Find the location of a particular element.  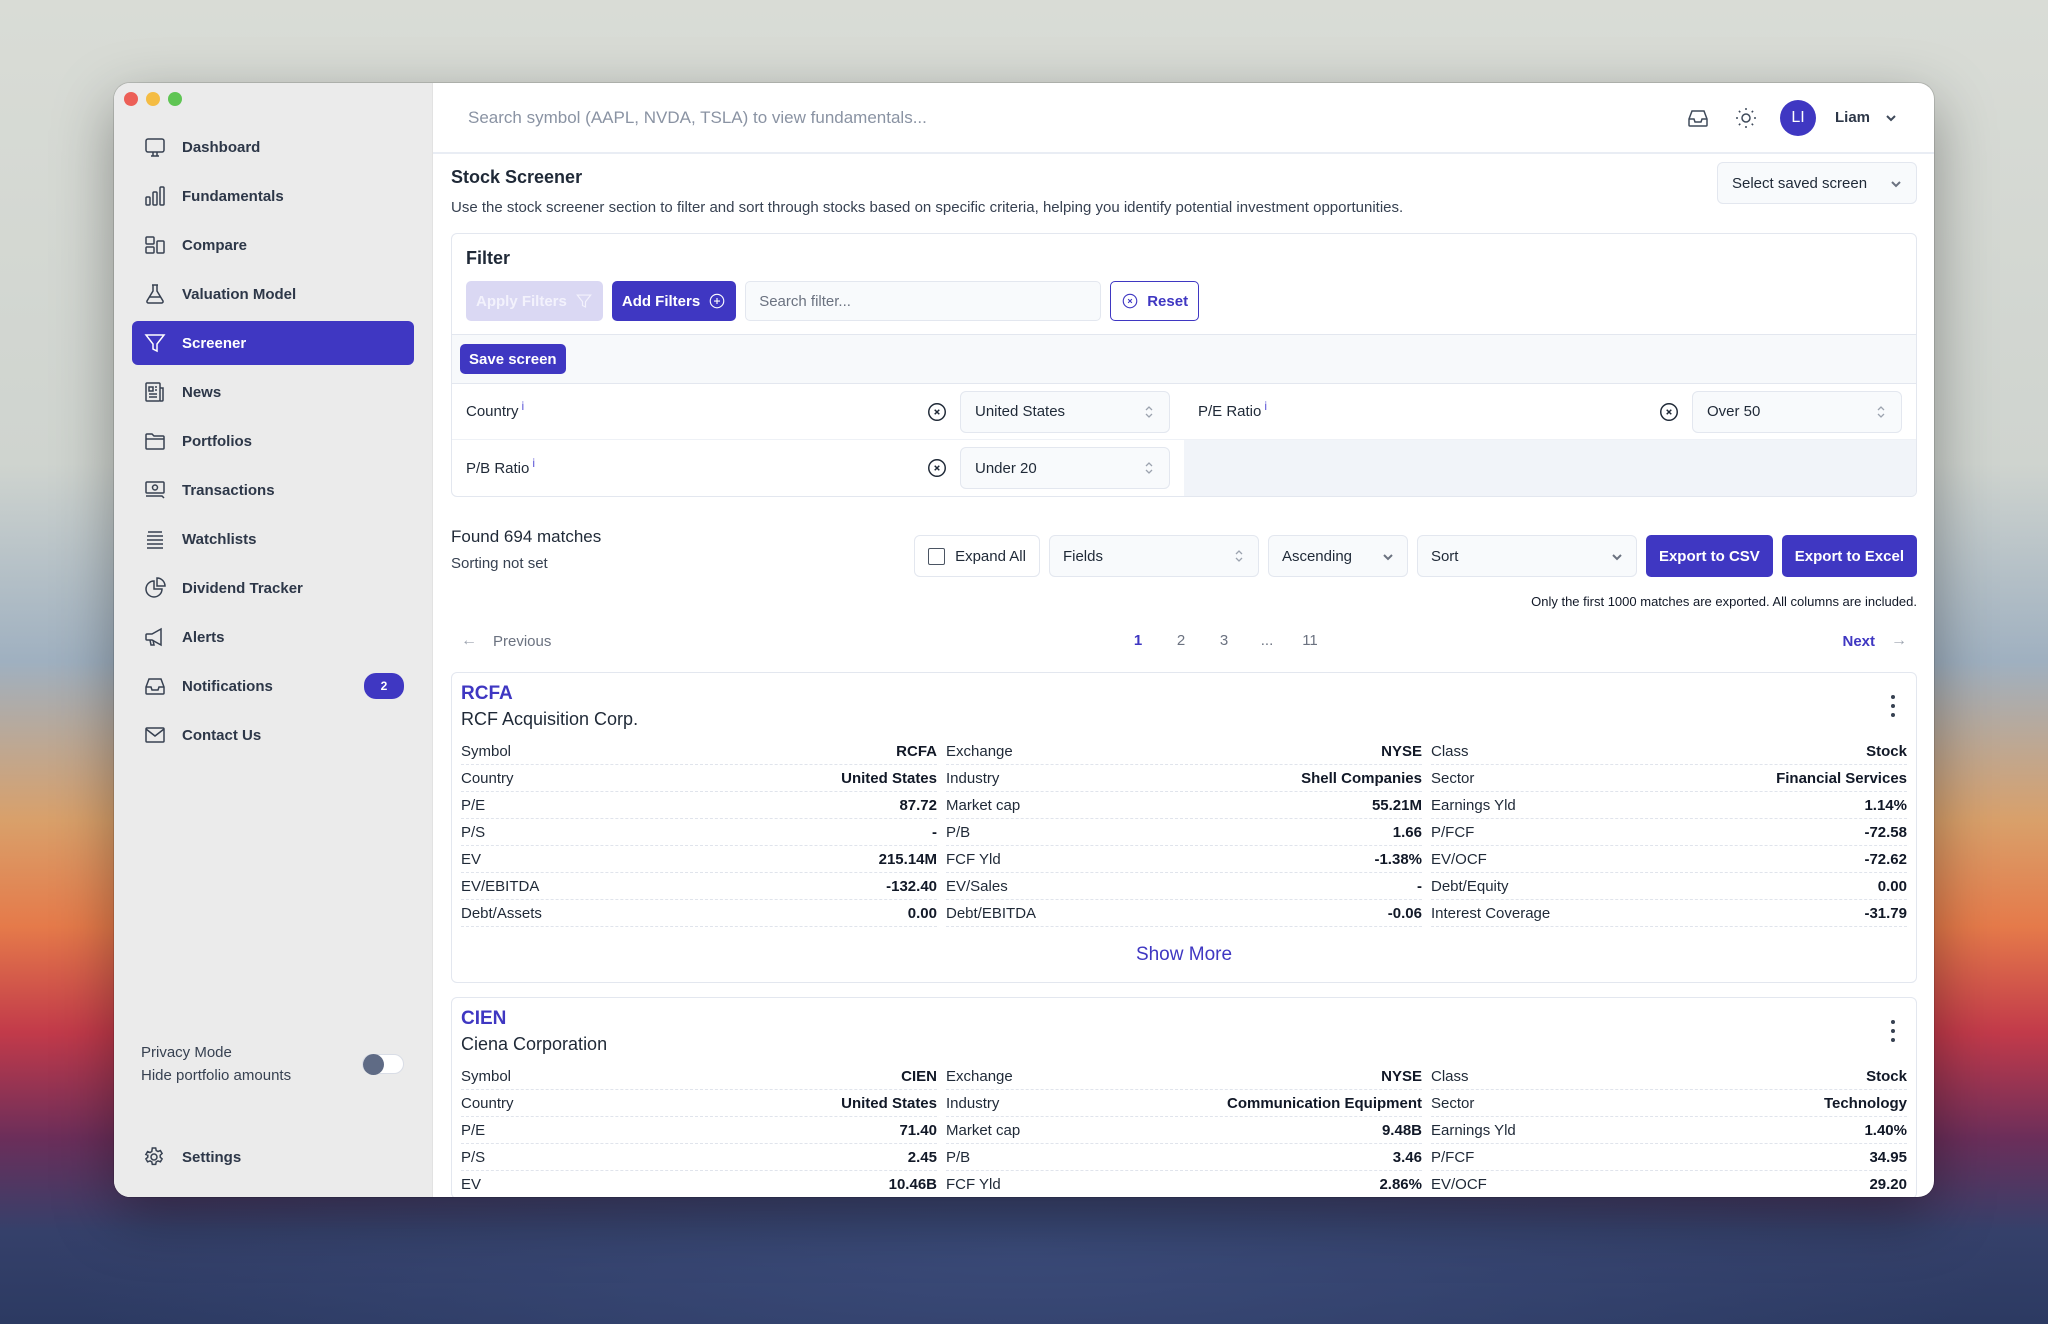

metric-row: EV/Sales - is located at coordinates (1184, 886).